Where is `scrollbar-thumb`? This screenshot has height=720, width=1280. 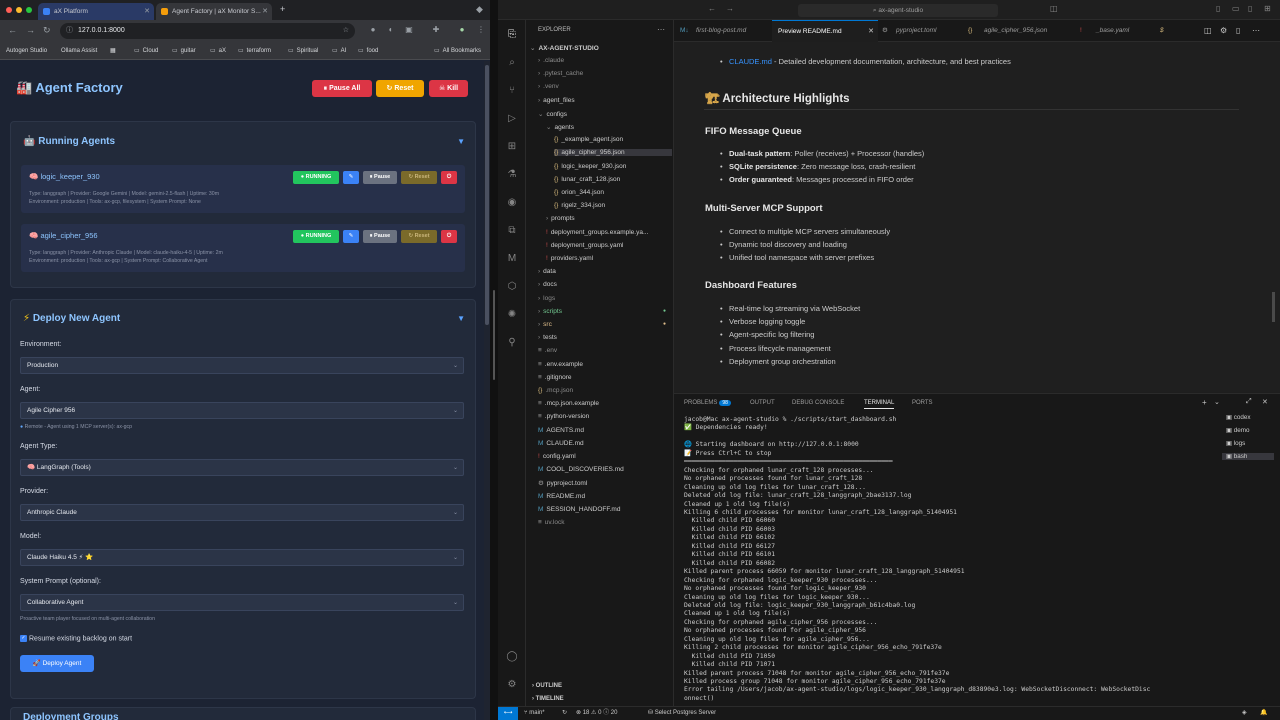
scrollbar-thumb is located at coordinates (487, 195).